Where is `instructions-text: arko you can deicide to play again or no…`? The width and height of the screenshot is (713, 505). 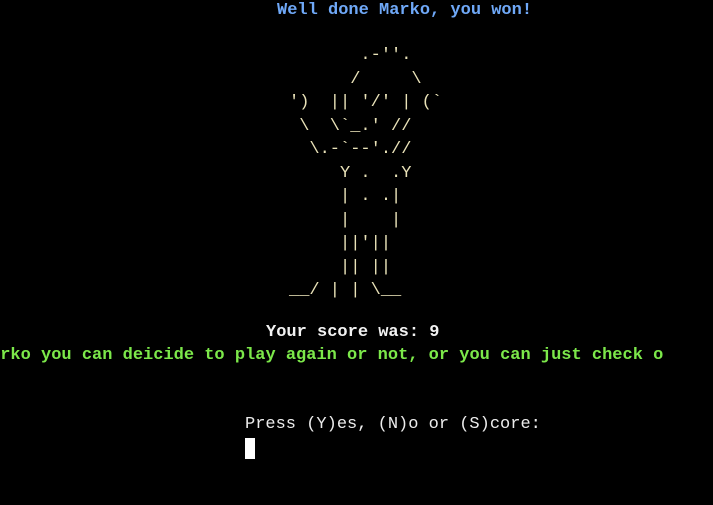
instructions-text: arko you can deicide to play again or no… is located at coordinates (332, 355).